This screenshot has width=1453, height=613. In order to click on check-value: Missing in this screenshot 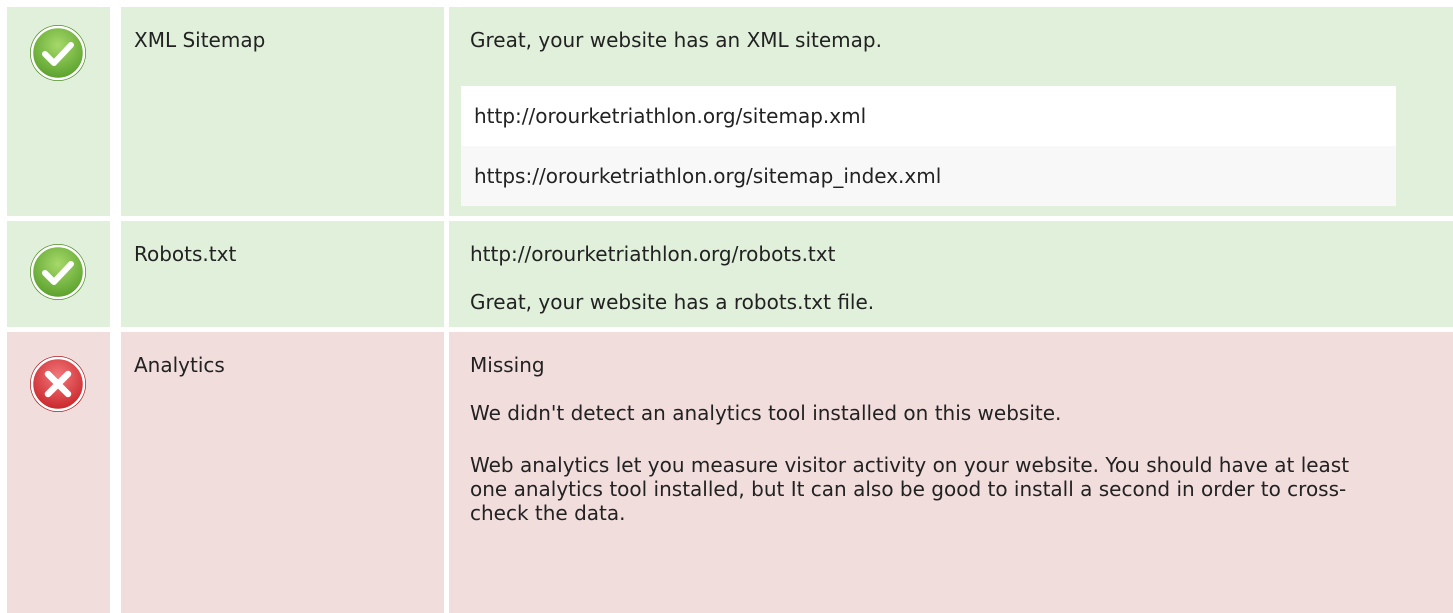, I will do `click(507, 365)`.